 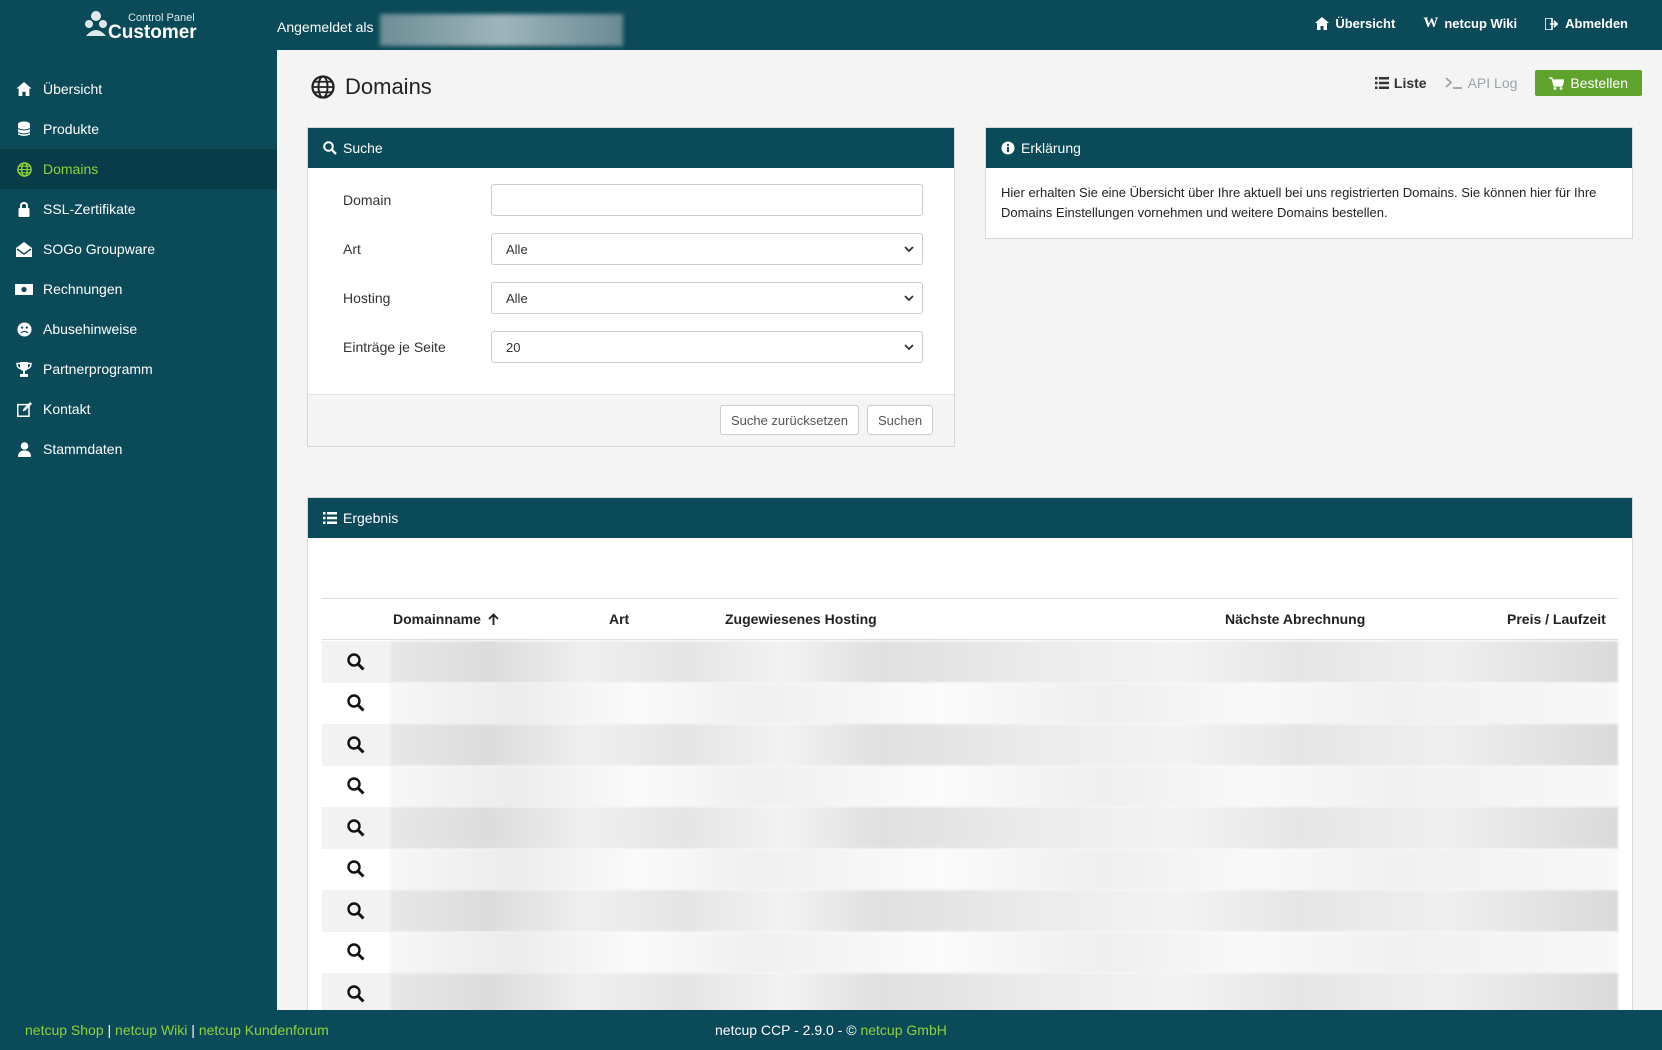 I want to click on list-view-label: Liste, so click(x=1410, y=83).